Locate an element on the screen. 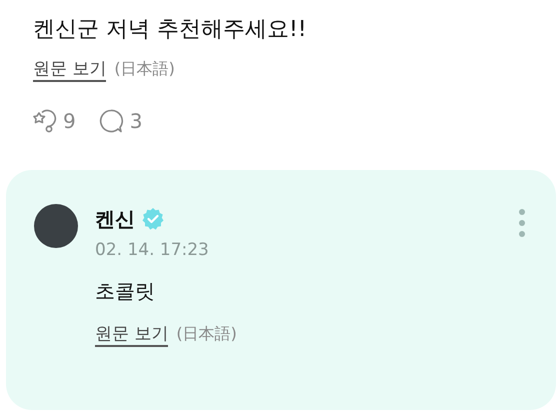  timestamp: 02. 14. 17:23 is located at coordinates (152, 250).